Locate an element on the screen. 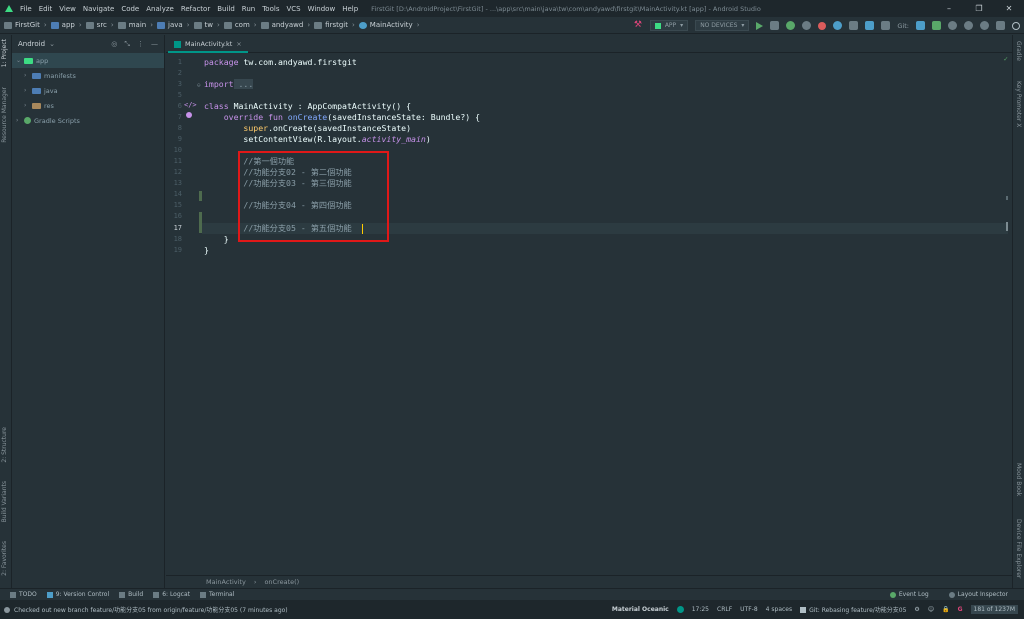 Image resolution: width=1024 pixels, height=619 pixels. git-commit-icon is located at coordinates (936, 25).